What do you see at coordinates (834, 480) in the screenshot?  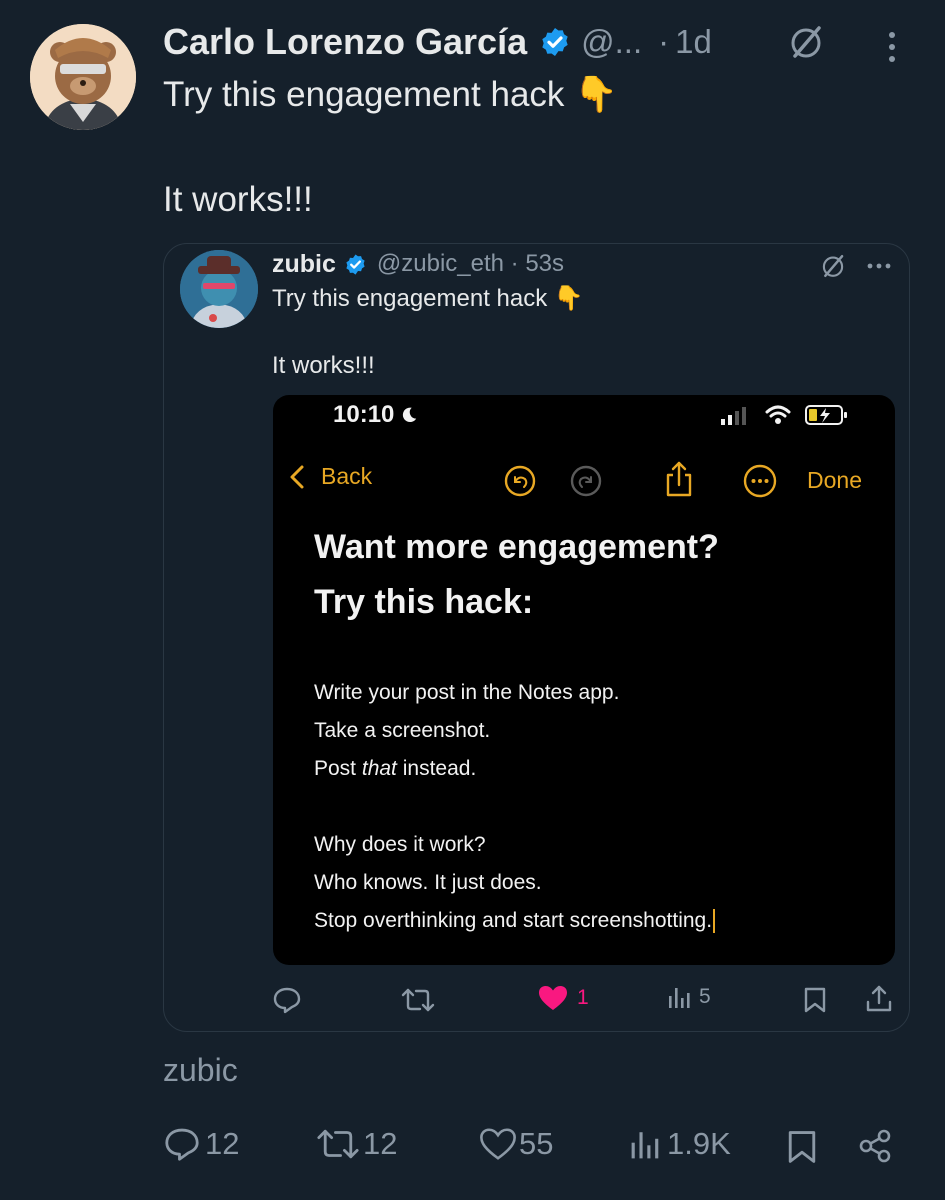 I see `done-button: Done` at bounding box center [834, 480].